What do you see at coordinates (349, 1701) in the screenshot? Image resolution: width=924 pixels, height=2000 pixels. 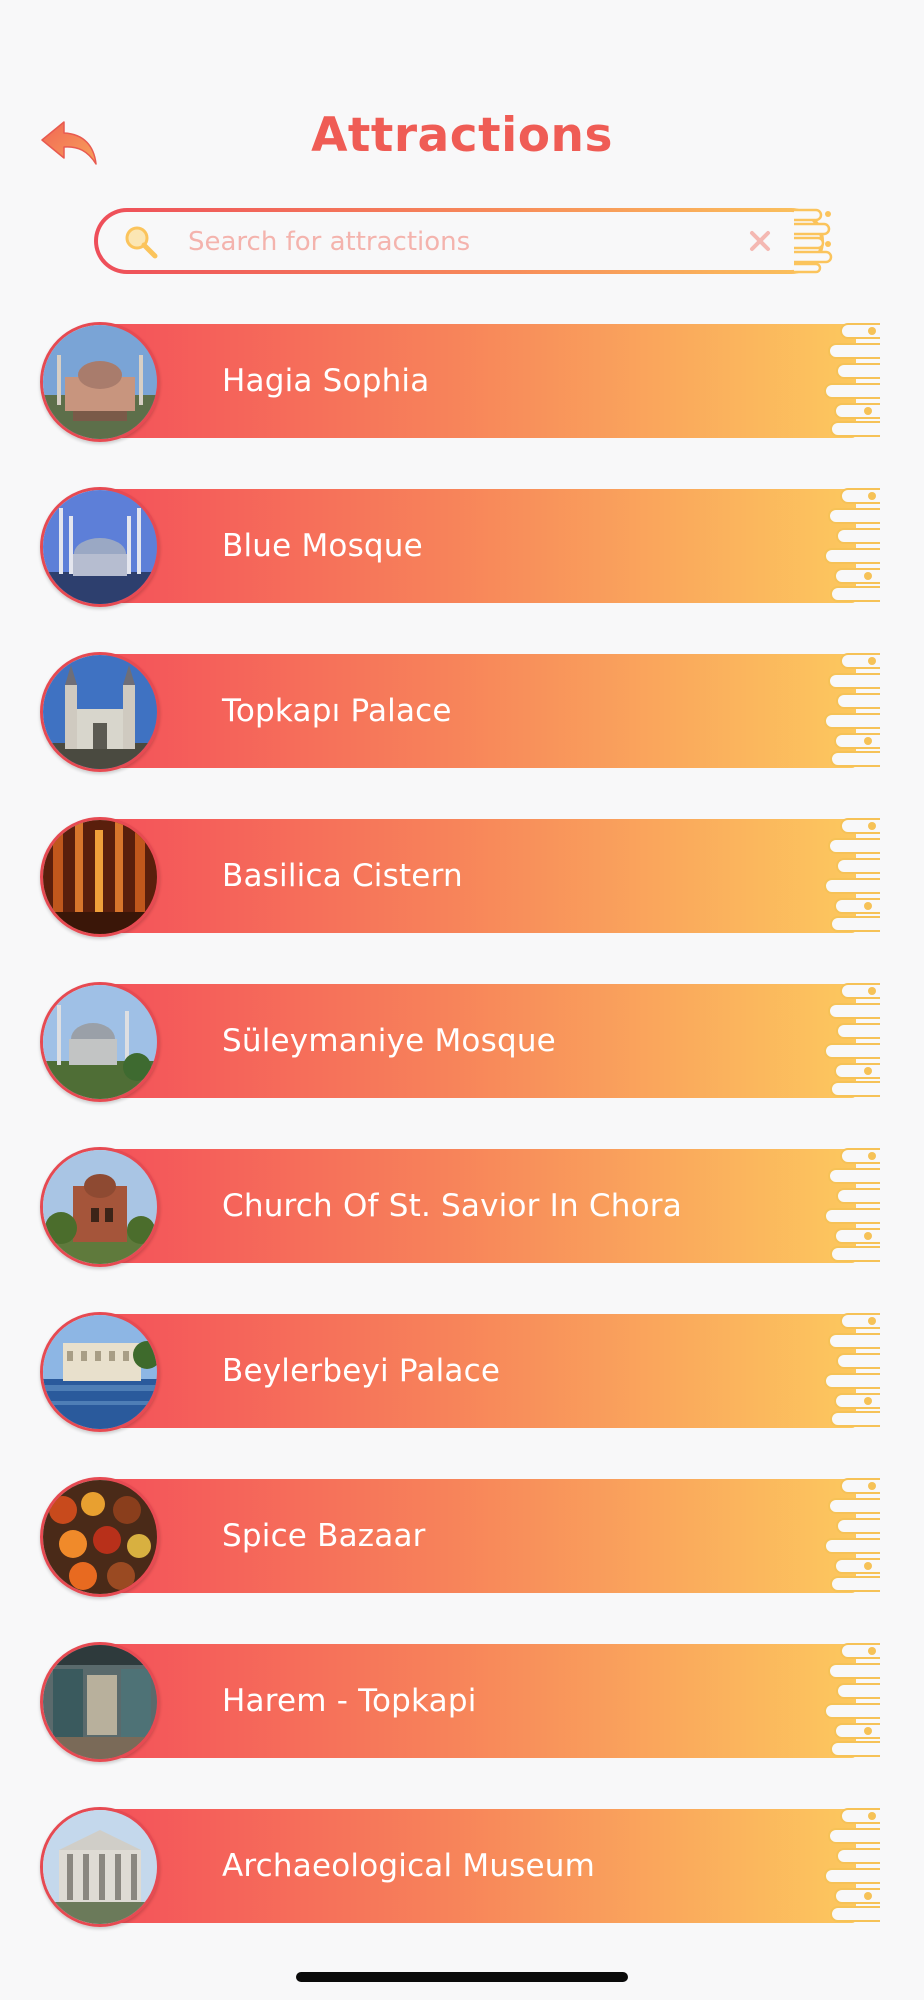 I see `attraction-label: Harem - Topkapi` at bounding box center [349, 1701].